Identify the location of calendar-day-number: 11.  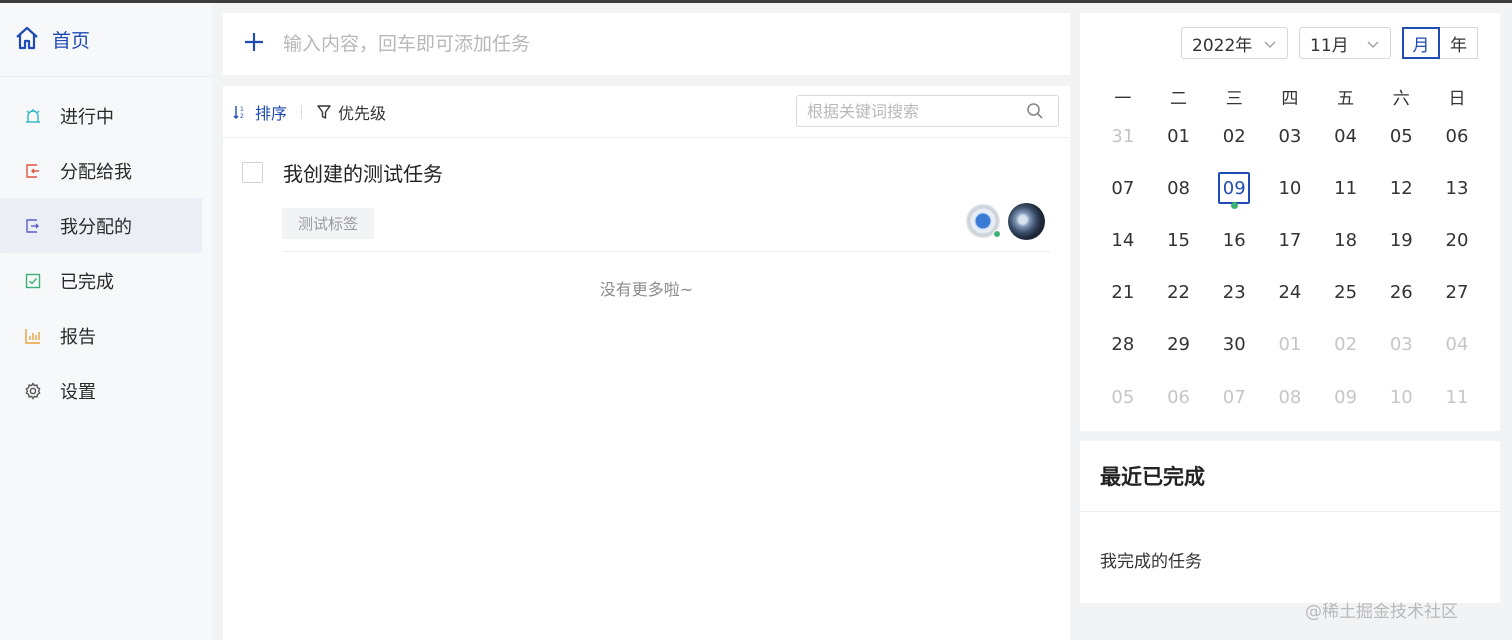
(1457, 397).